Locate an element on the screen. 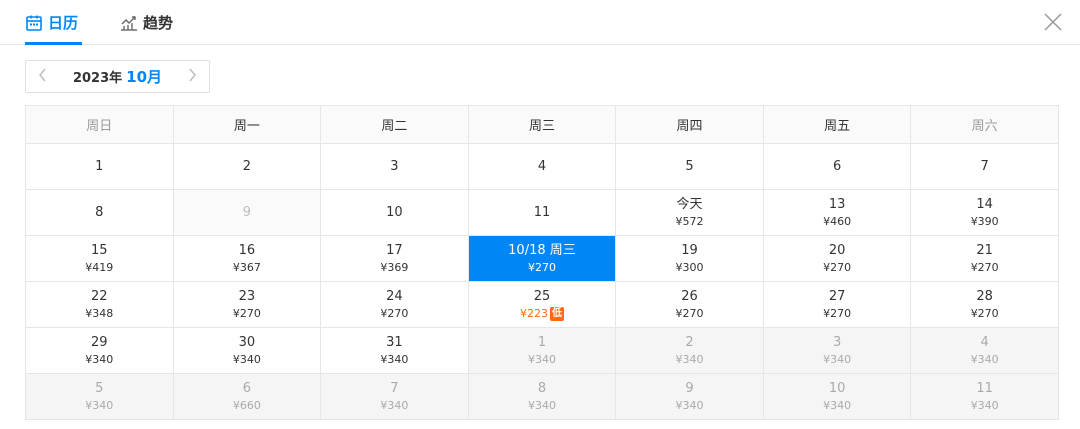 This screenshot has width=1080, height=429. day-label: 今天 is located at coordinates (689, 204).